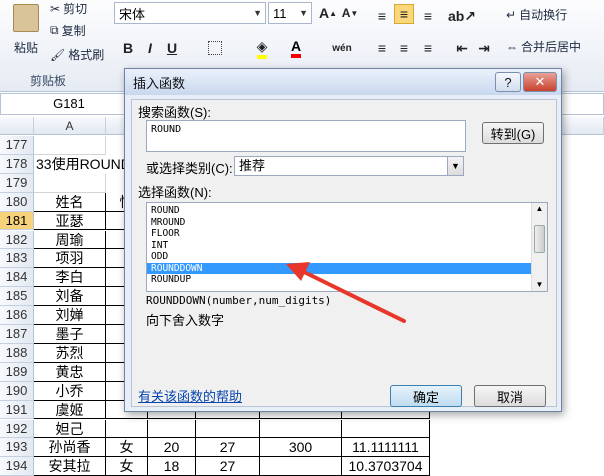 The width and height of the screenshot is (604, 476). I want to click on arrow-shaft, so click(352, 295).